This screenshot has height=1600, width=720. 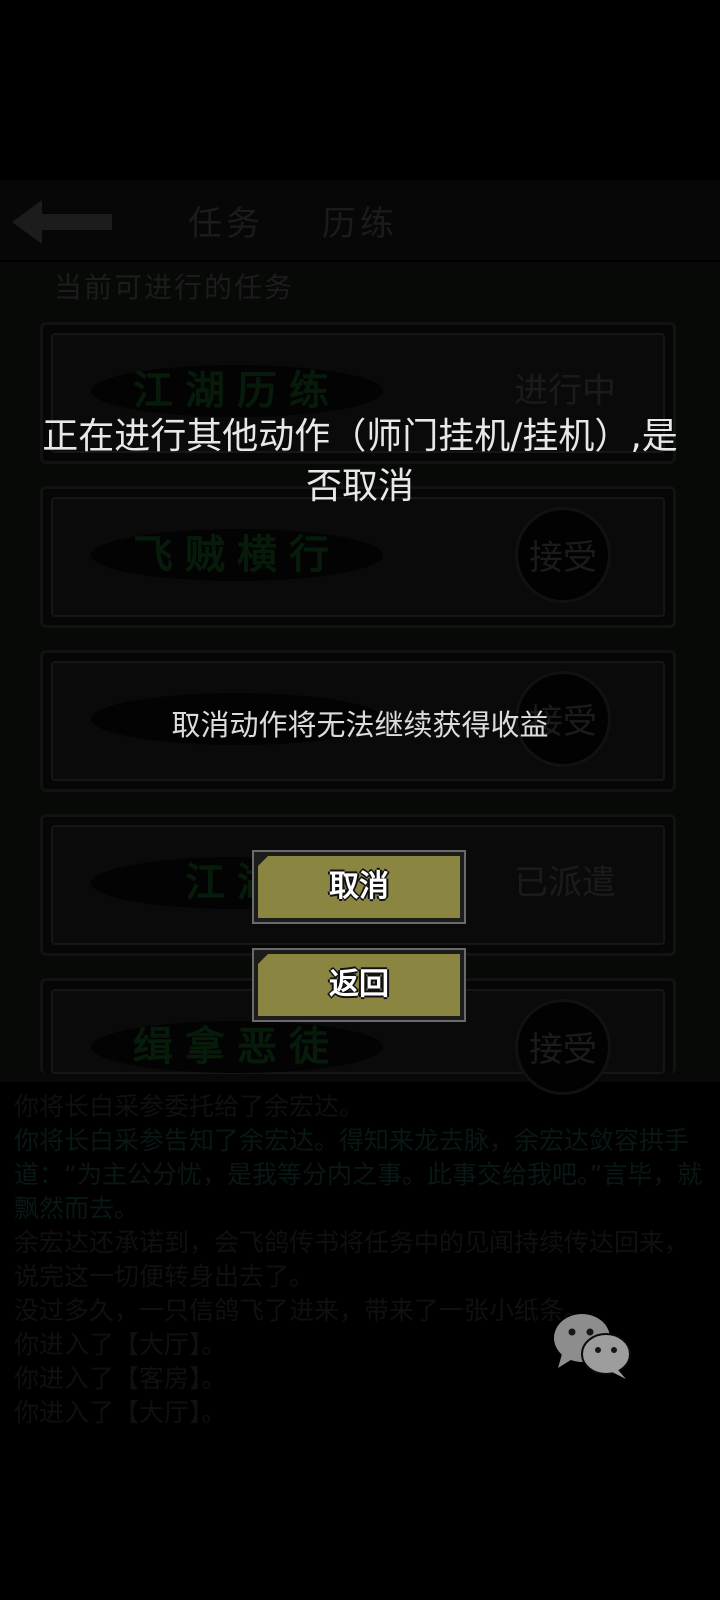 I want to click on back-button-label: 返回, so click(x=359, y=984).